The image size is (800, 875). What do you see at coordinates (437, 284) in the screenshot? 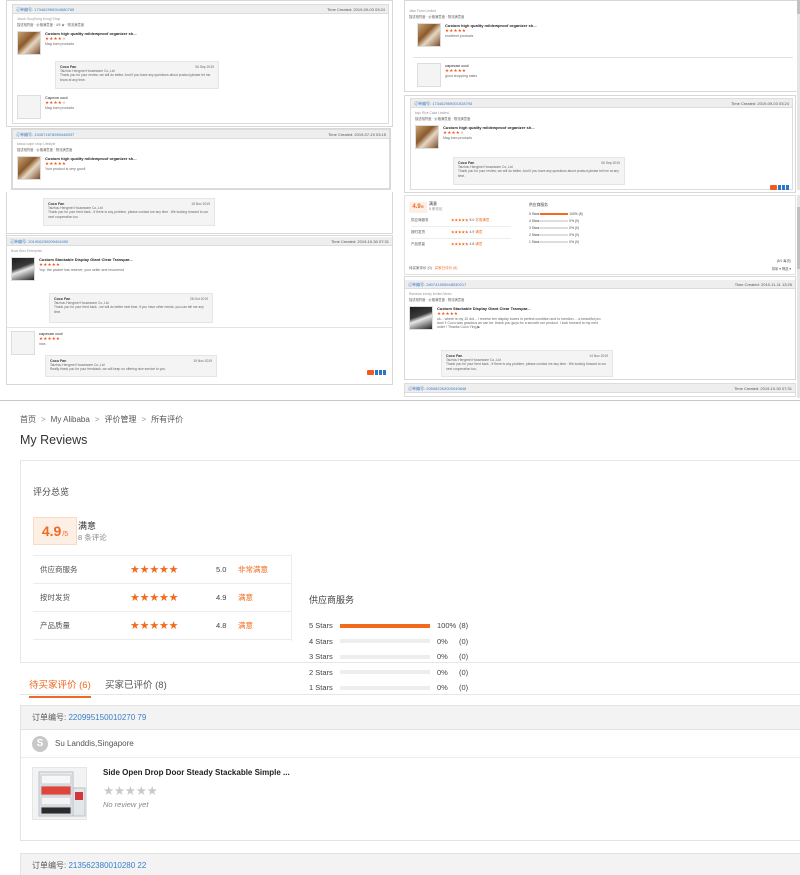
I see `order-number: 订单编号: 280741905948530217` at bounding box center [437, 284].